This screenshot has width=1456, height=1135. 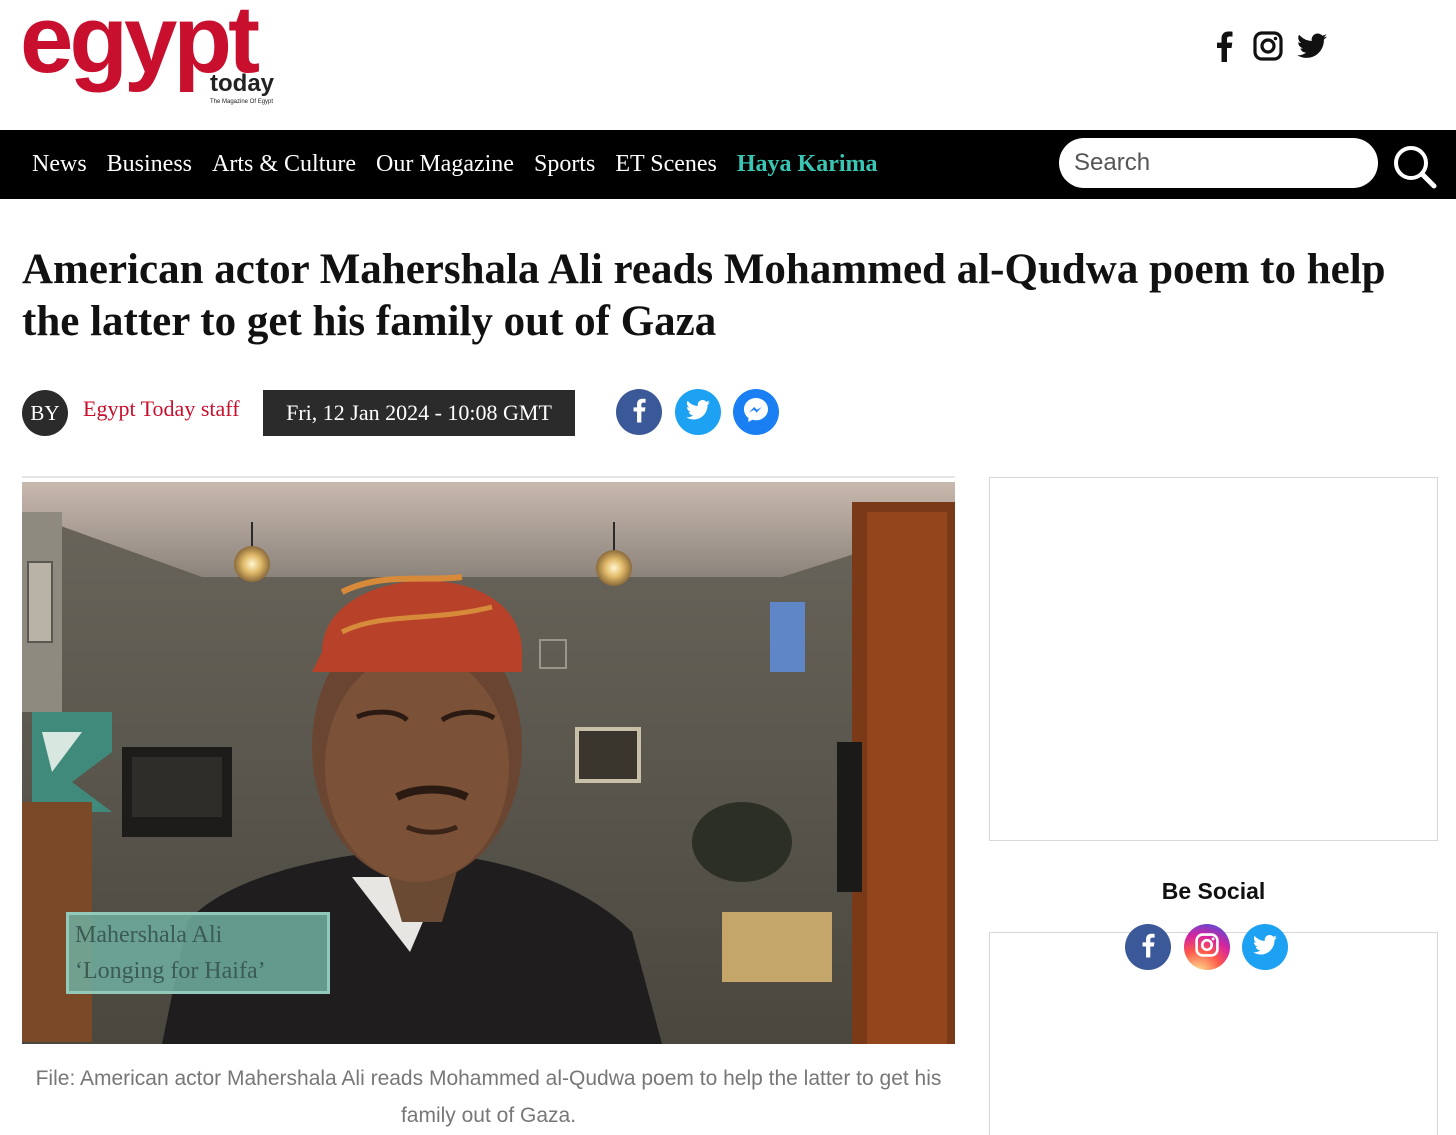 I want to click on messenger-icon, so click(x=756, y=412).